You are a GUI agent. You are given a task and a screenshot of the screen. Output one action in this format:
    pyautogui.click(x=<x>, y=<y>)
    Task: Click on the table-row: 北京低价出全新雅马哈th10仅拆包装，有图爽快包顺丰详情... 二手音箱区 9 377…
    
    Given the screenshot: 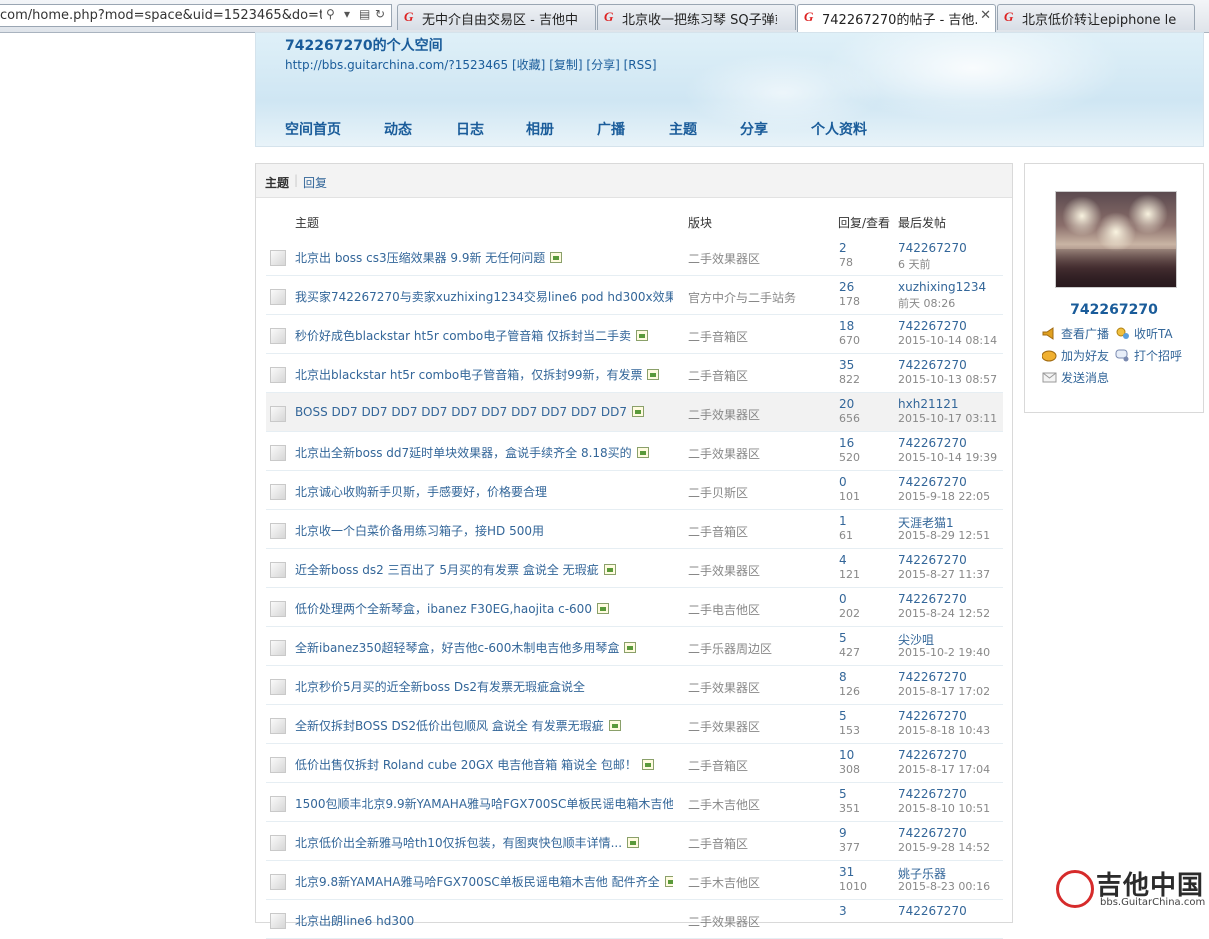 What is the action you would take?
    pyautogui.click(x=634, y=841)
    